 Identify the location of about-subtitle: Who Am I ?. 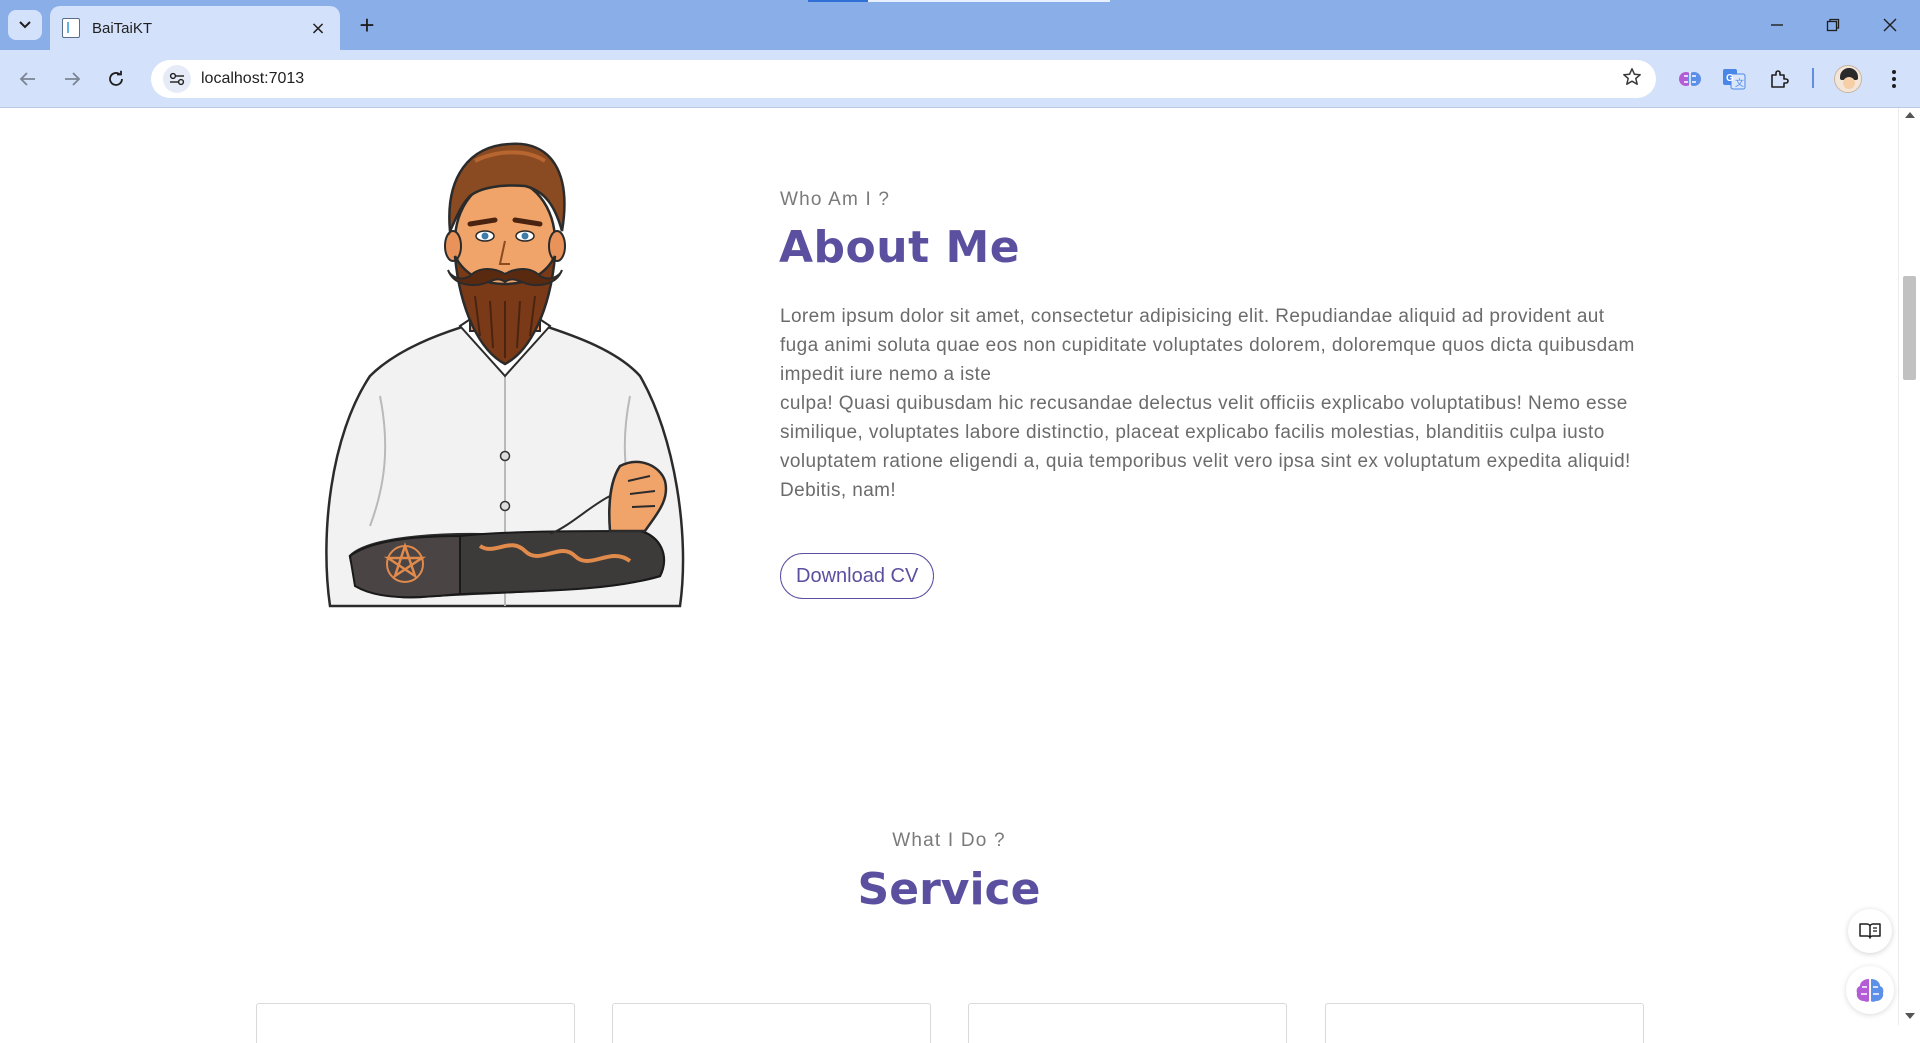
(835, 199).